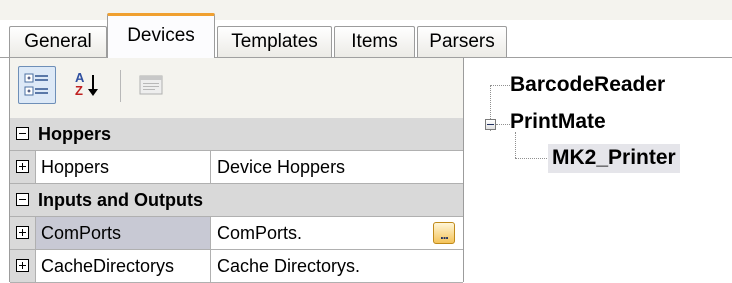  I want to click on tab-general-label: General, so click(58, 41).